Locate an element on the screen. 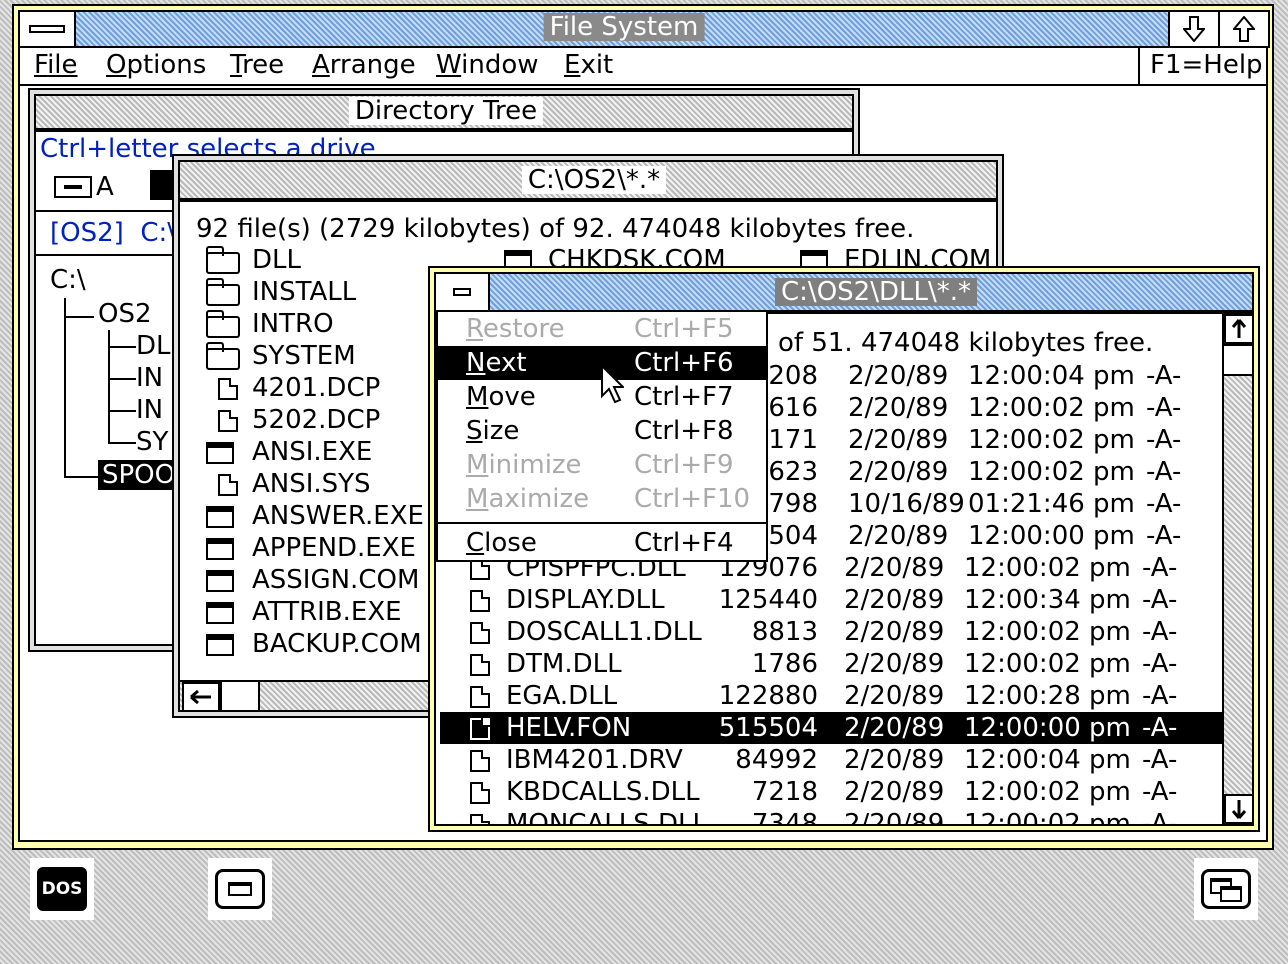 The image size is (1288, 964). os2-file-row: DLL is located at coordinates (250, 260).